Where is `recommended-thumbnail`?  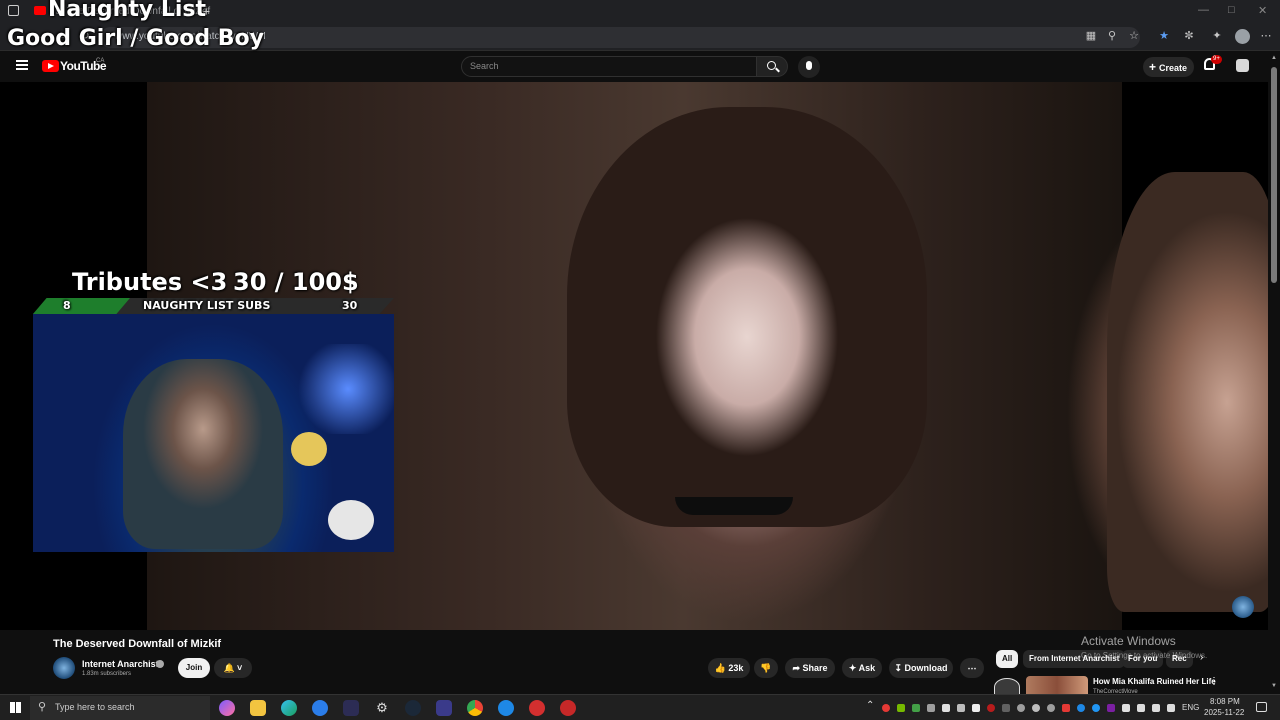 recommended-thumbnail is located at coordinates (1057, 685).